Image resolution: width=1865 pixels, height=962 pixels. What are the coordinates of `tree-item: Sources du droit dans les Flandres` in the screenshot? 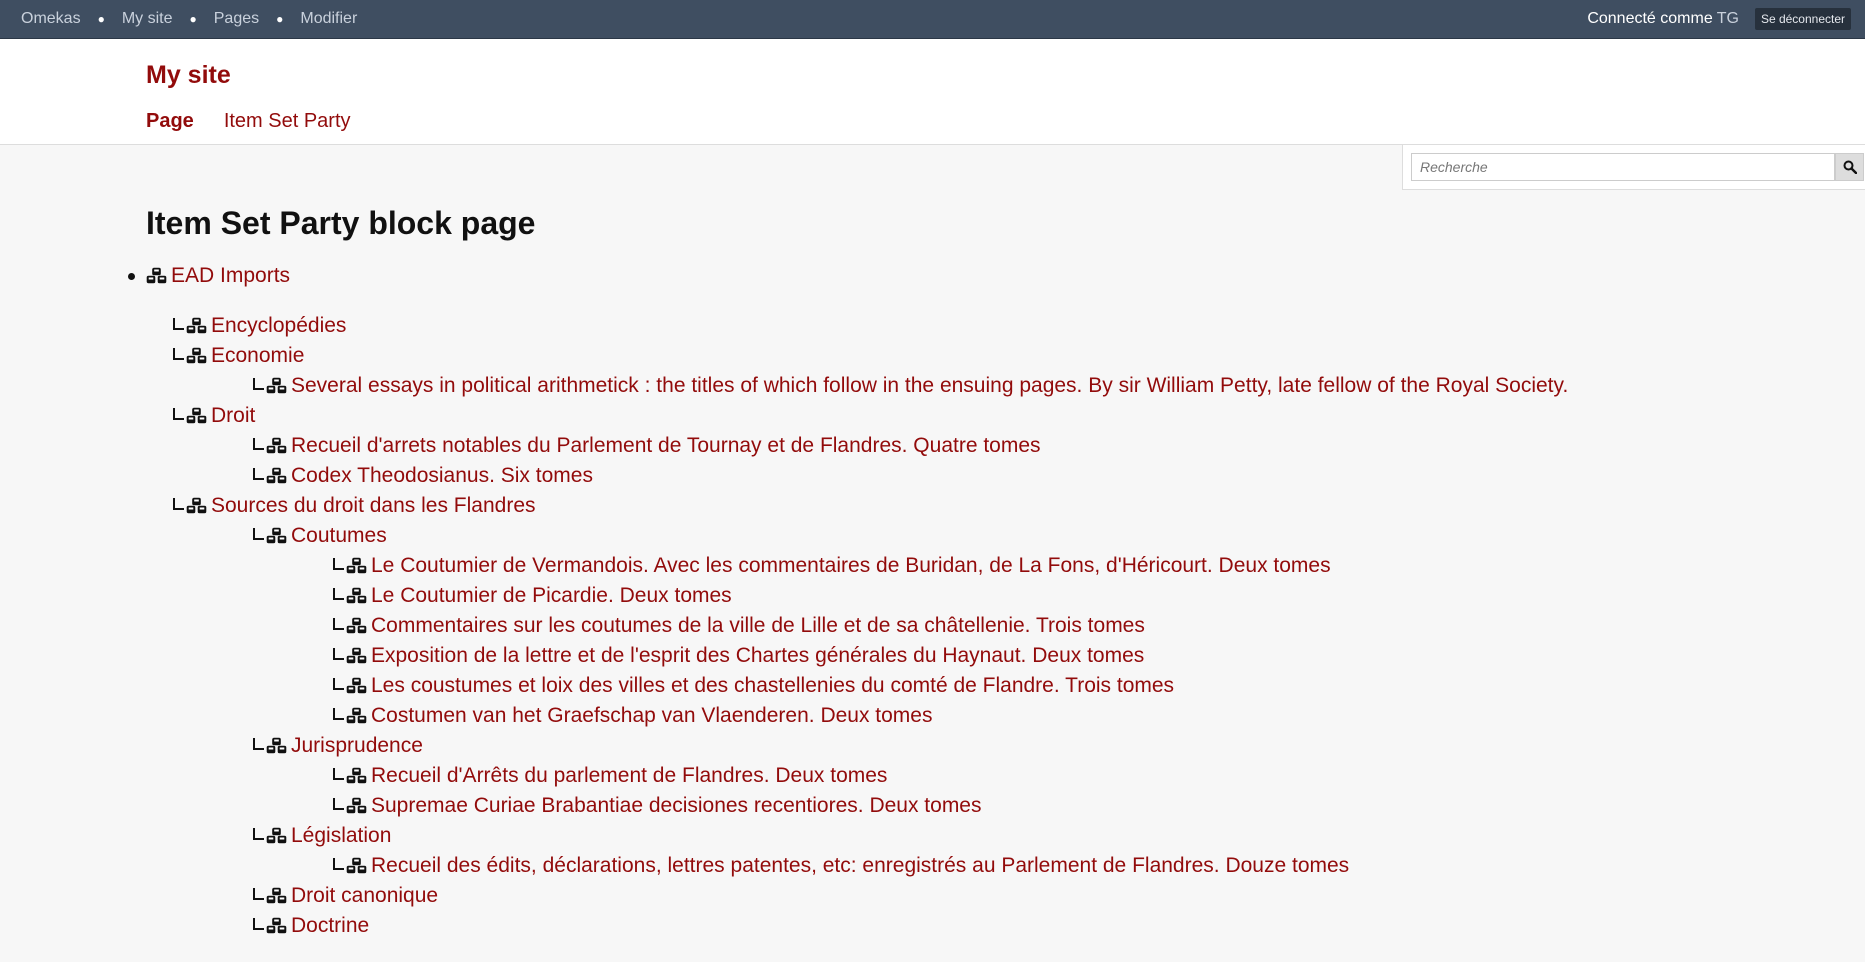 It's located at (353, 506).